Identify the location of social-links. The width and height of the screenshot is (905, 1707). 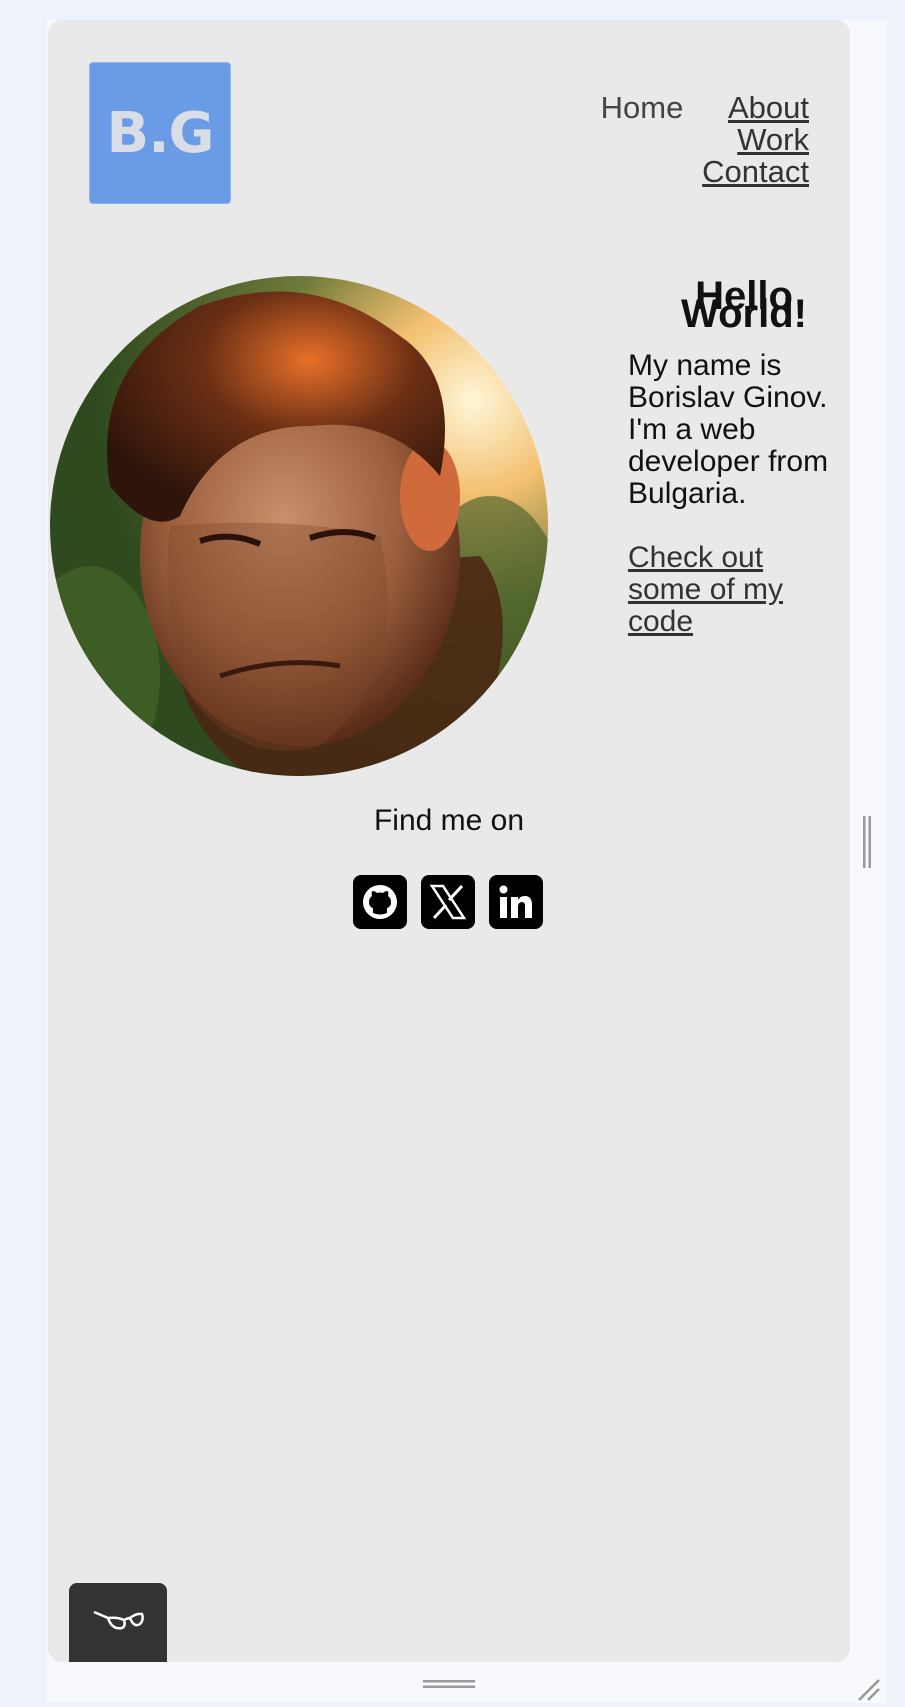
(448, 902).